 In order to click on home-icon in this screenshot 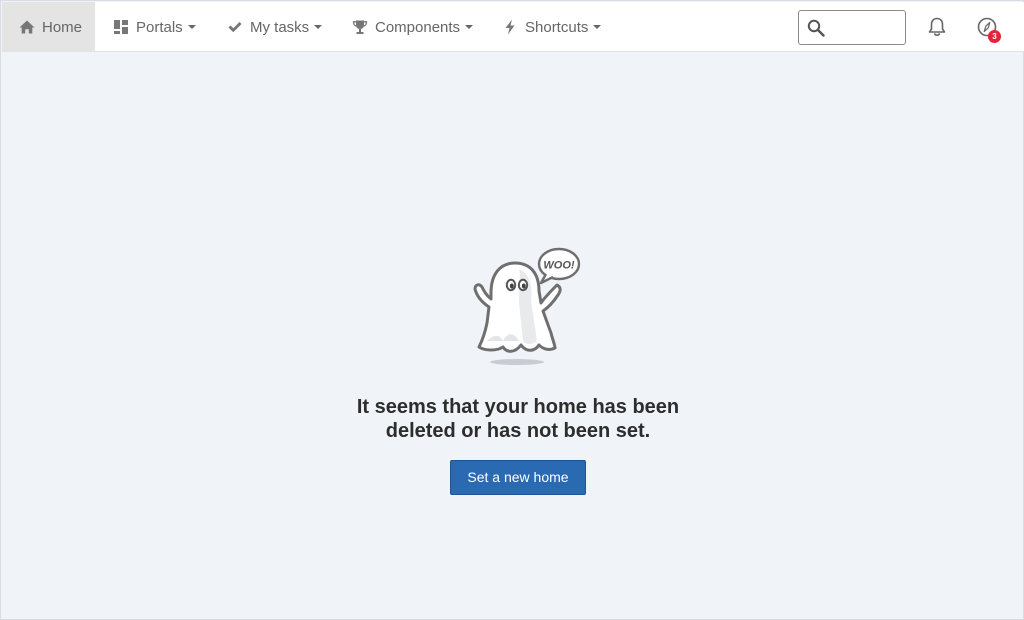, I will do `click(27, 27)`.